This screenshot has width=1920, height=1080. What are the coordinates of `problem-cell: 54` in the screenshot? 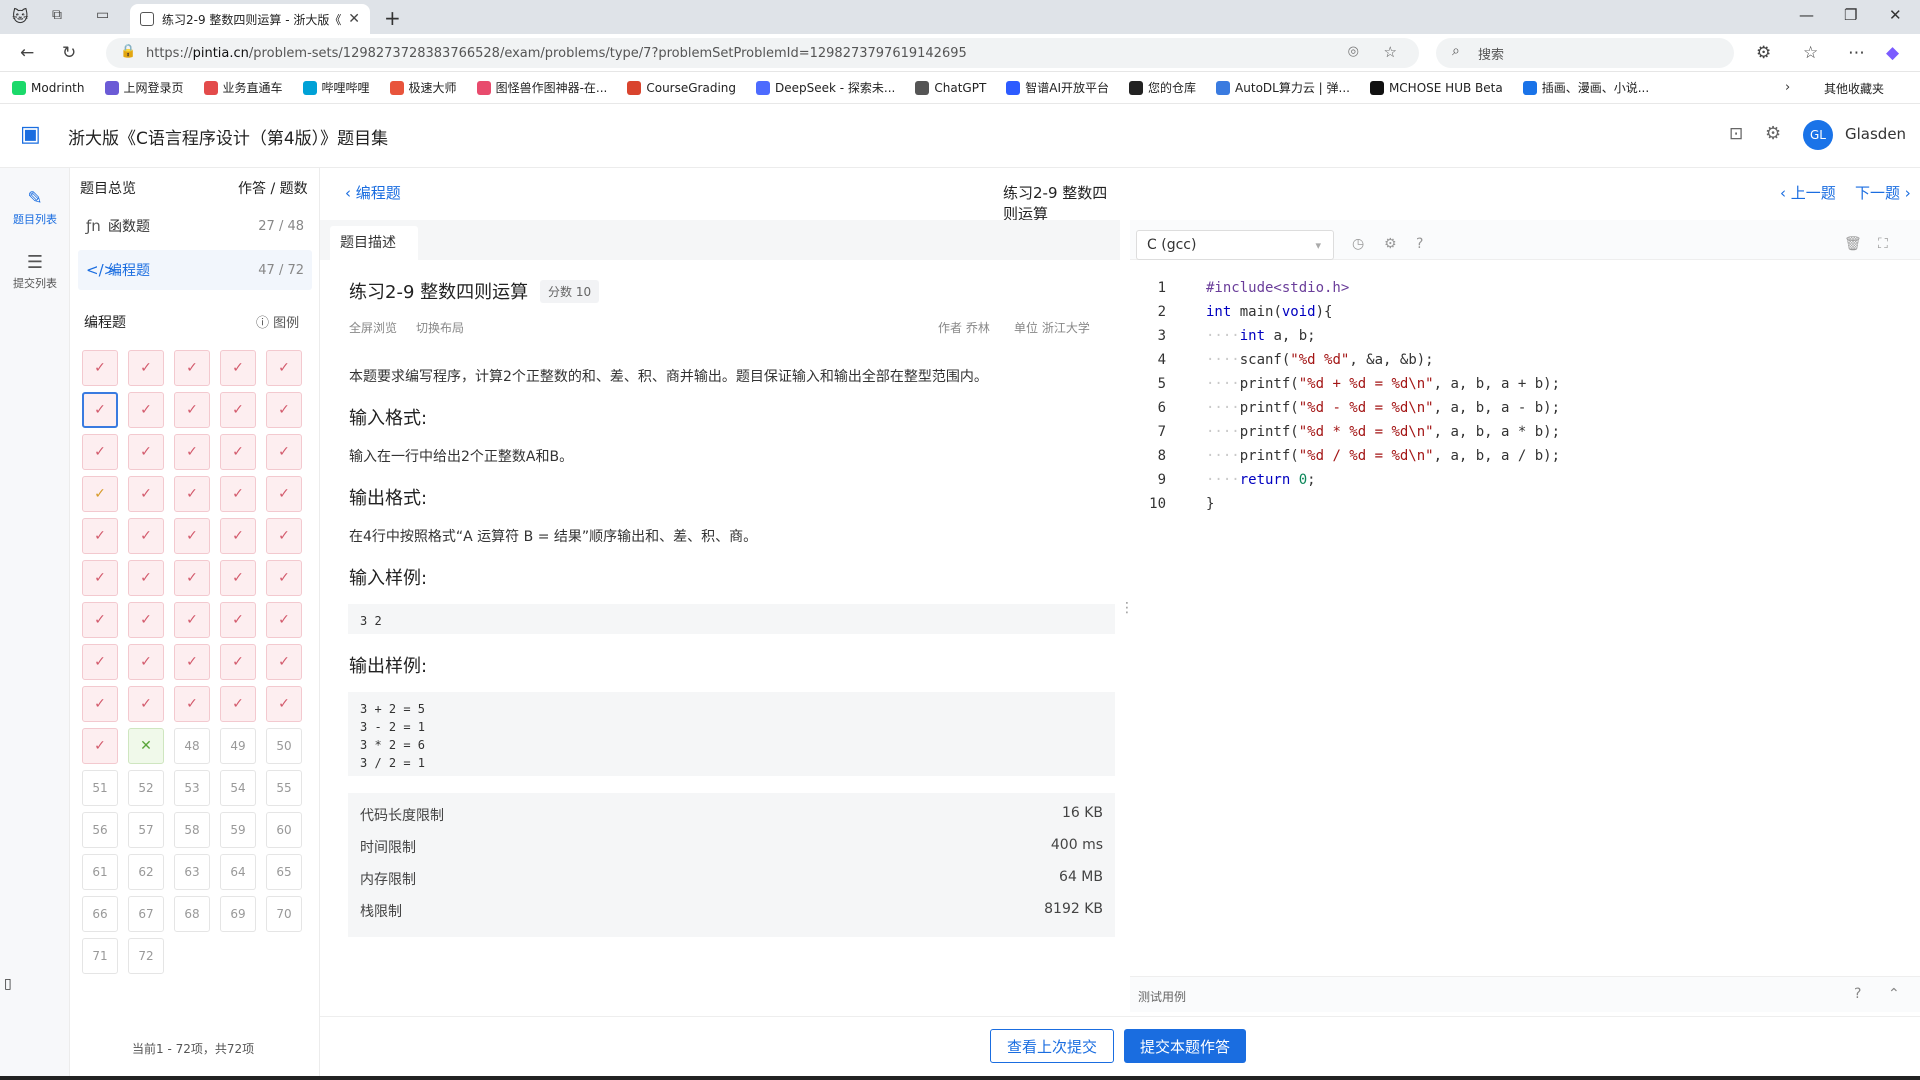 It's located at (238, 788).